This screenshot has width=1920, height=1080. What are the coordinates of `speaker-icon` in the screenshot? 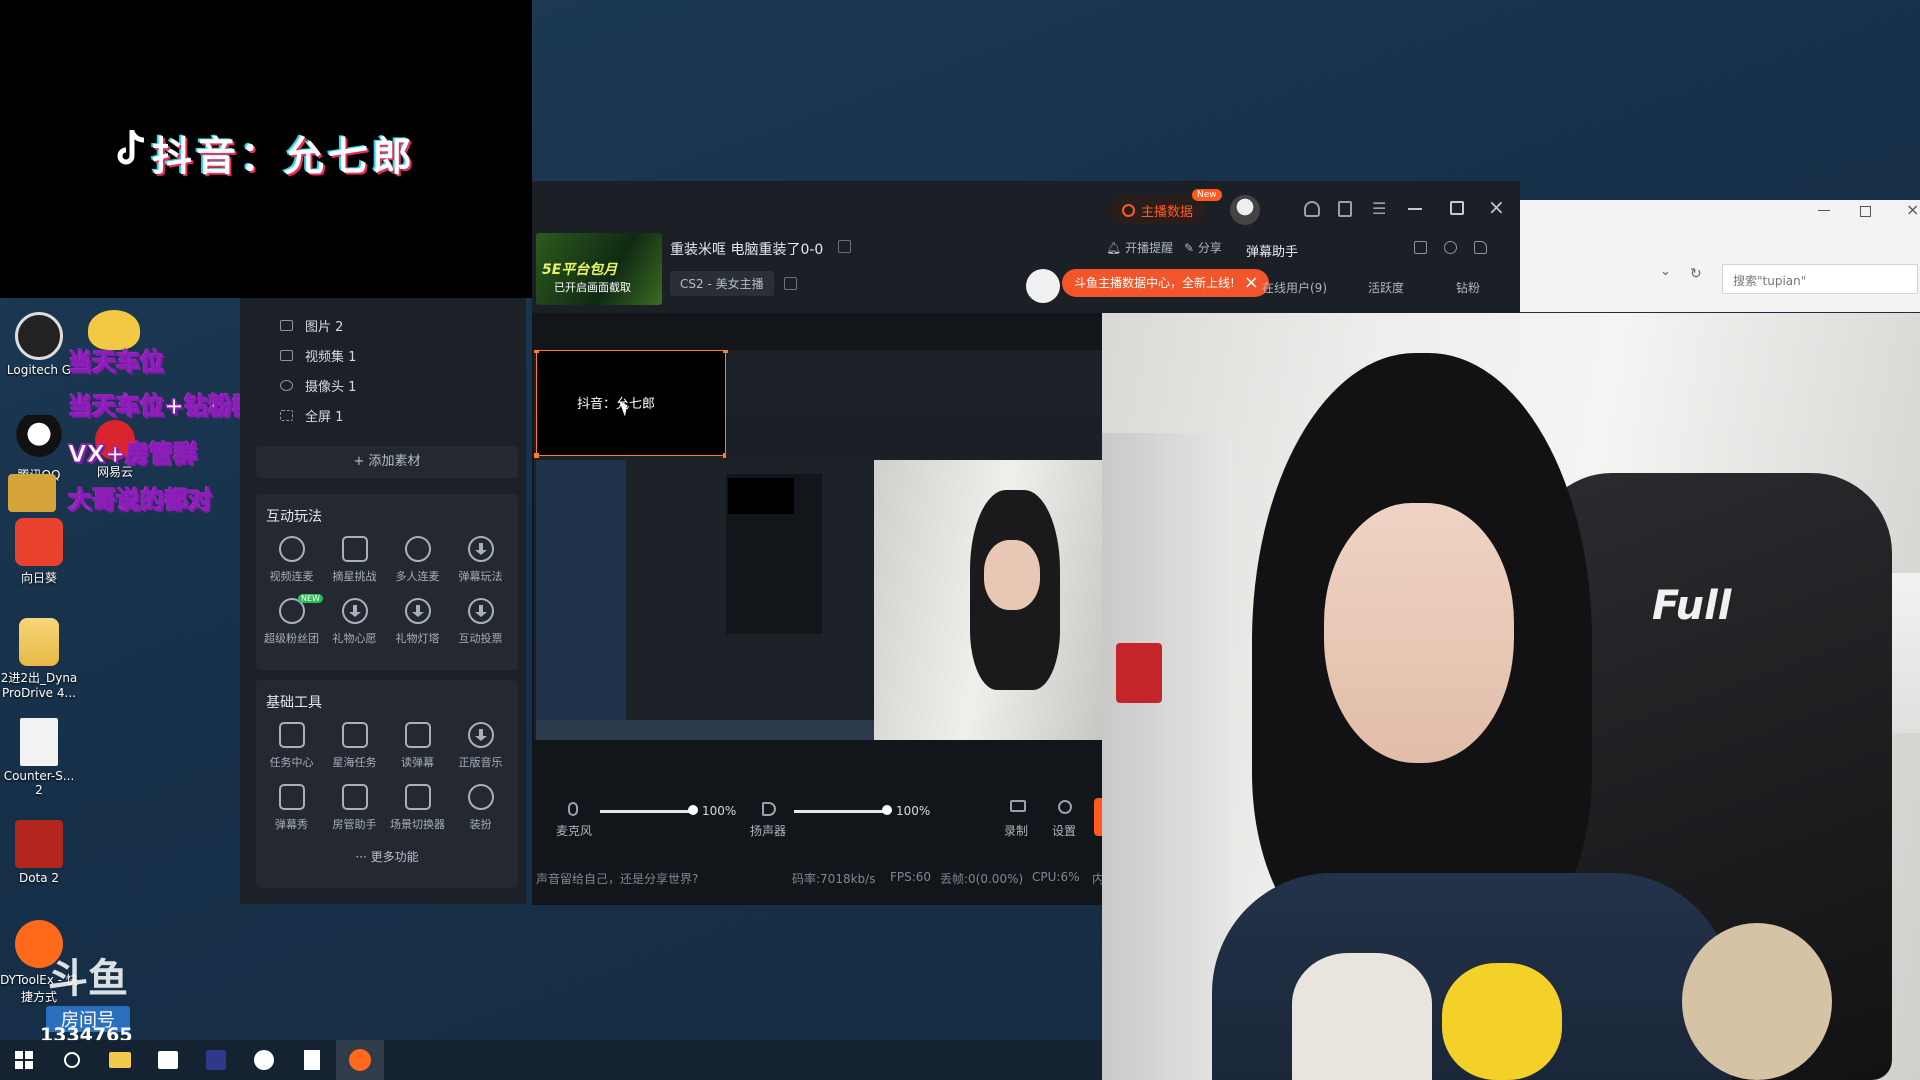 It's located at (769, 809).